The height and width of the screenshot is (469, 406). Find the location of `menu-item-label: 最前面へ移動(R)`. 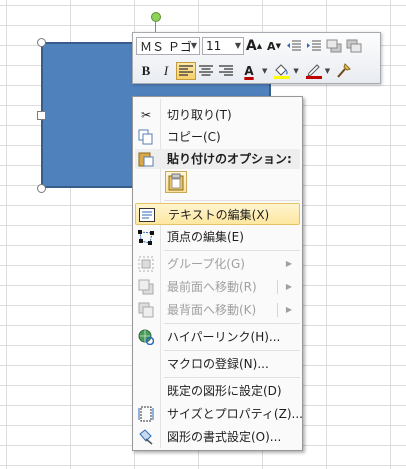

menu-item-label: 最前面へ移動(R) is located at coordinates (212, 287).